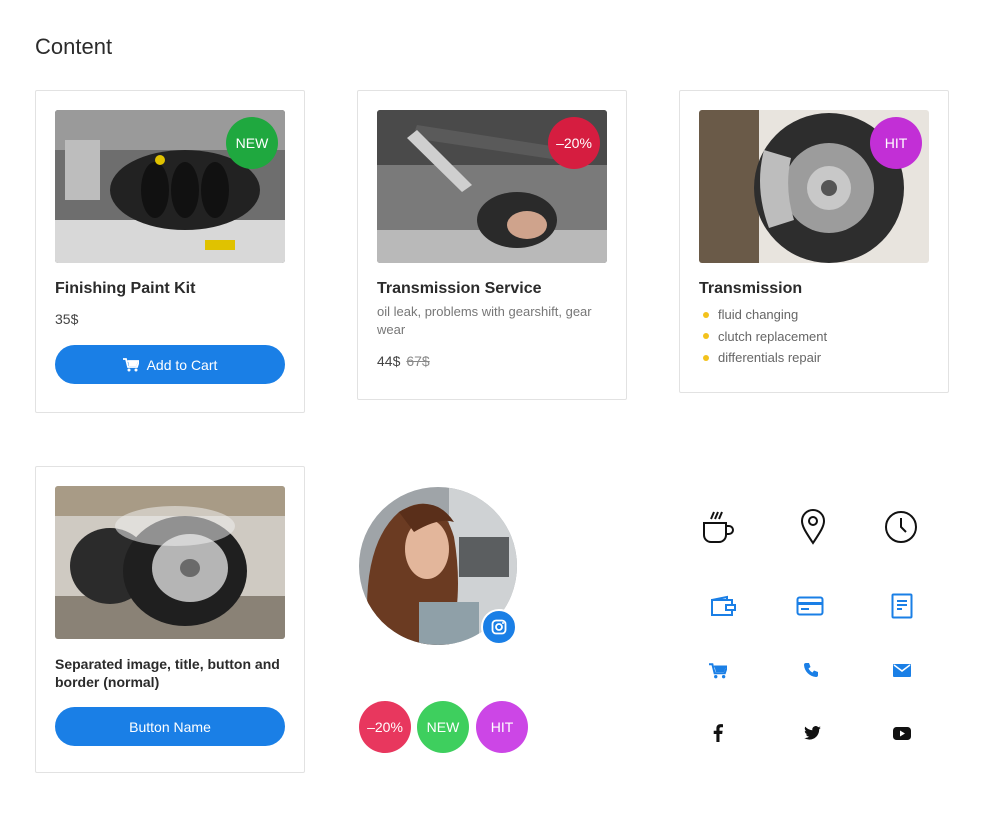 Image resolution: width=1005 pixels, height=813 pixels. I want to click on page-title: Content, so click(74, 46).